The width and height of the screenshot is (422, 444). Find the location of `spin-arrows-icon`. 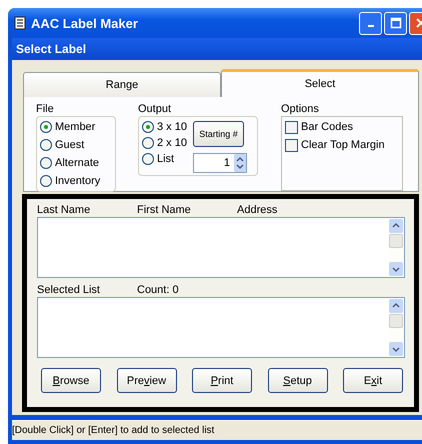

spin-arrows-icon is located at coordinates (240, 163).